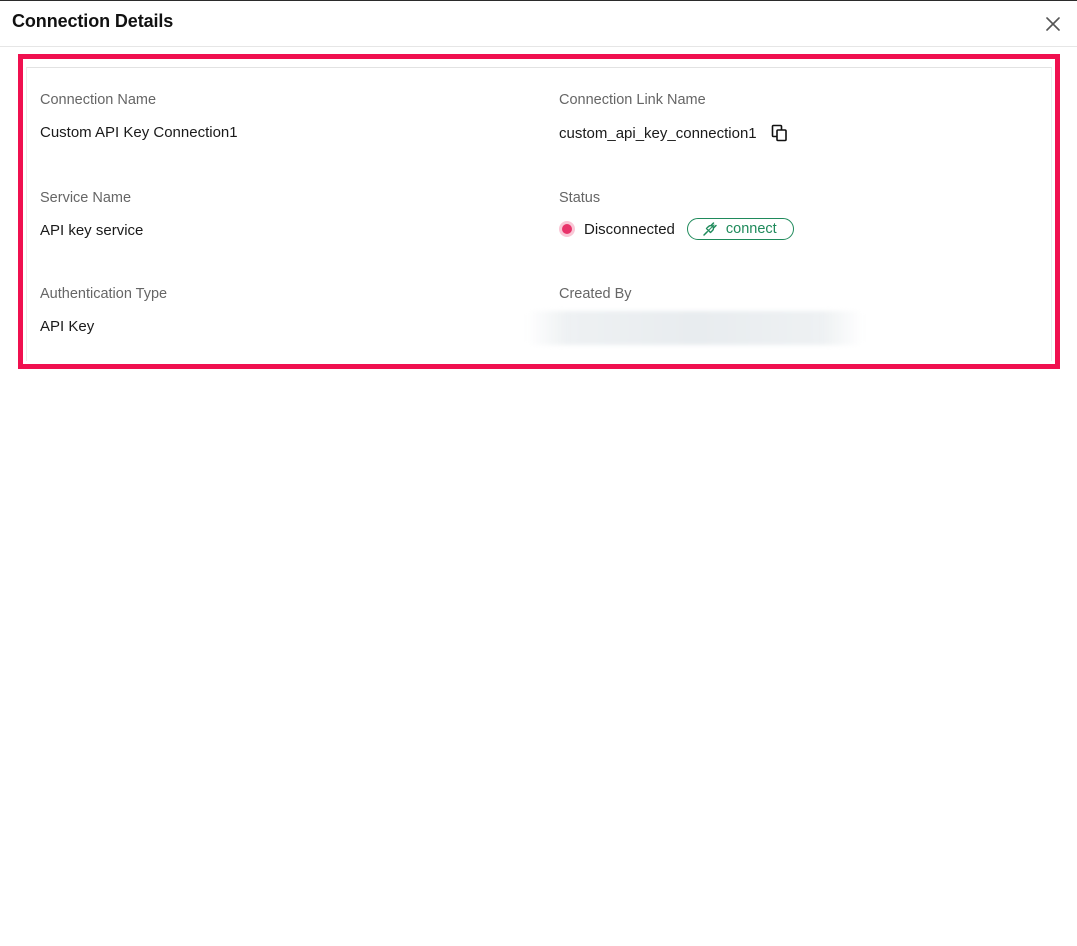  I want to click on created-by-label: Created By, so click(595, 294).